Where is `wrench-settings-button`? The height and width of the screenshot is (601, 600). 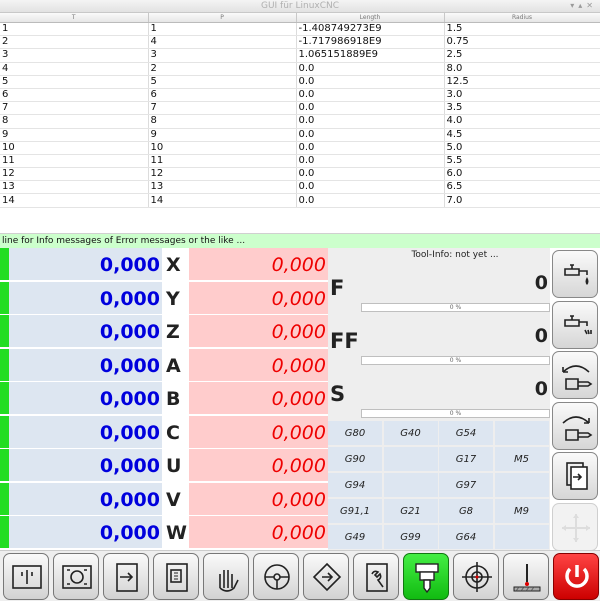 wrench-settings-button is located at coordinates (376, 576).